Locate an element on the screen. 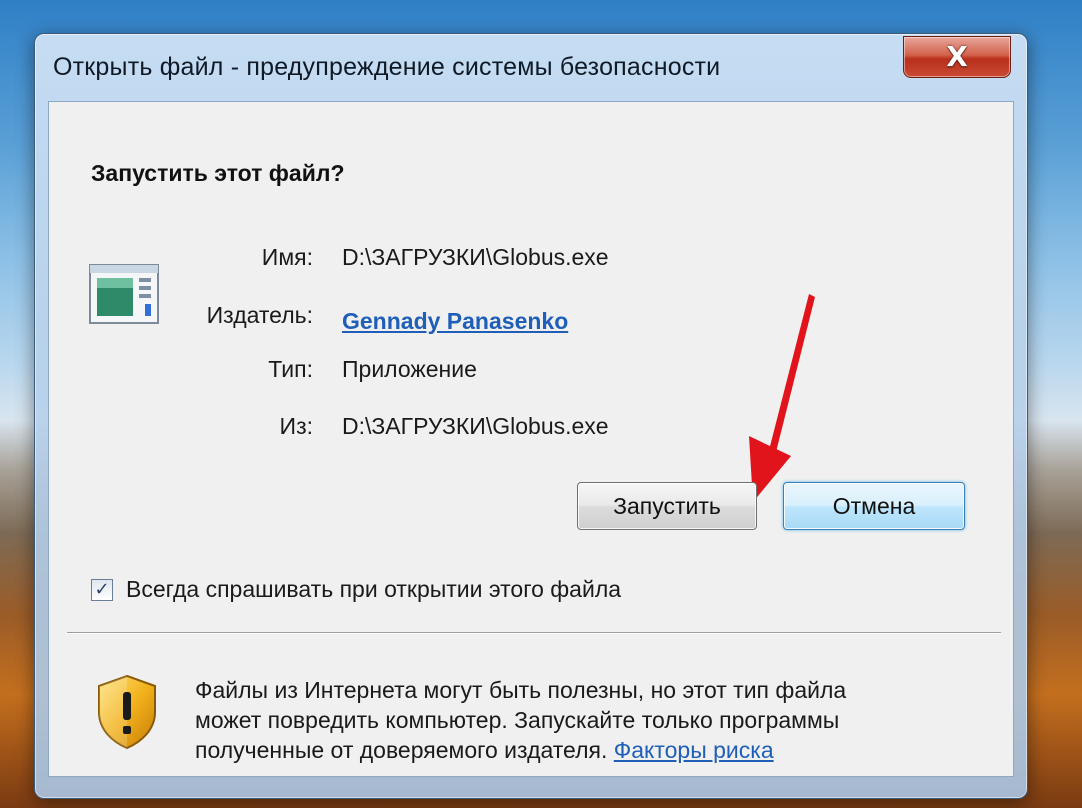 Image resolution: width=1082 pixels, height=808 pixels. name-label: Имя: is located at coordinates (287, 257).